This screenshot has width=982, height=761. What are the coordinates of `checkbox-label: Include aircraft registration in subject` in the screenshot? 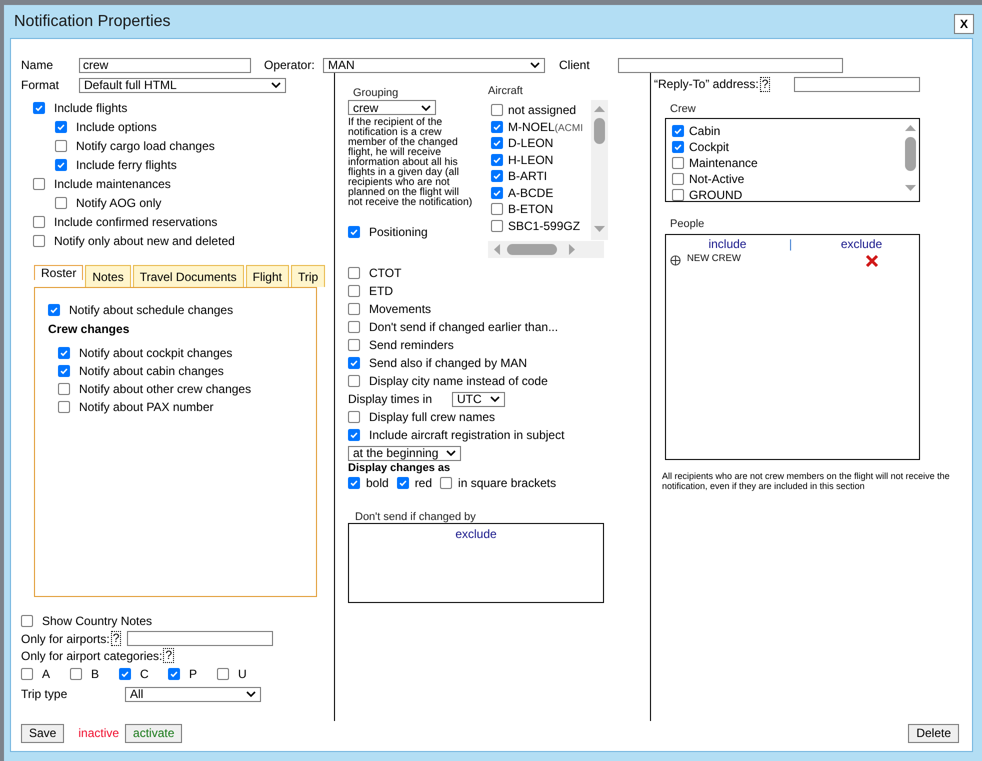 It's located at (466, 435).